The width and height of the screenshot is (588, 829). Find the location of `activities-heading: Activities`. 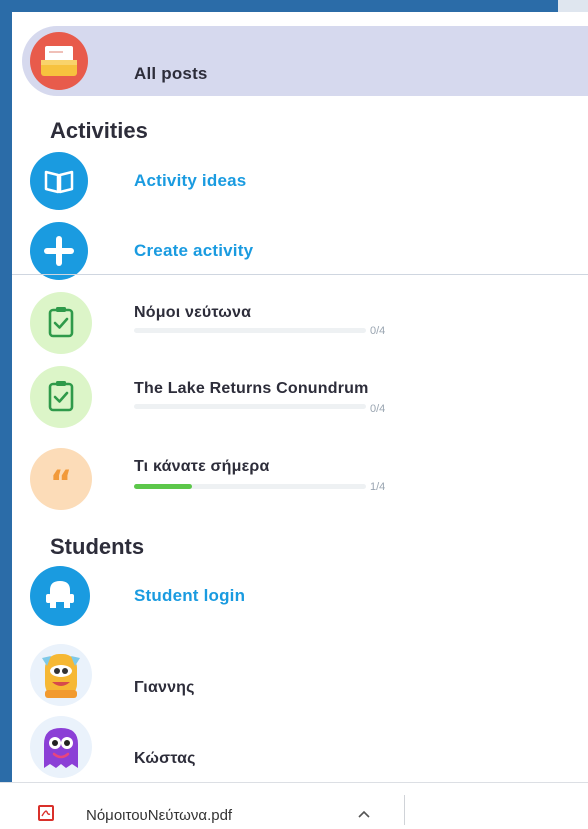

activities-heading: Activities is located at coordinates (99, 130).